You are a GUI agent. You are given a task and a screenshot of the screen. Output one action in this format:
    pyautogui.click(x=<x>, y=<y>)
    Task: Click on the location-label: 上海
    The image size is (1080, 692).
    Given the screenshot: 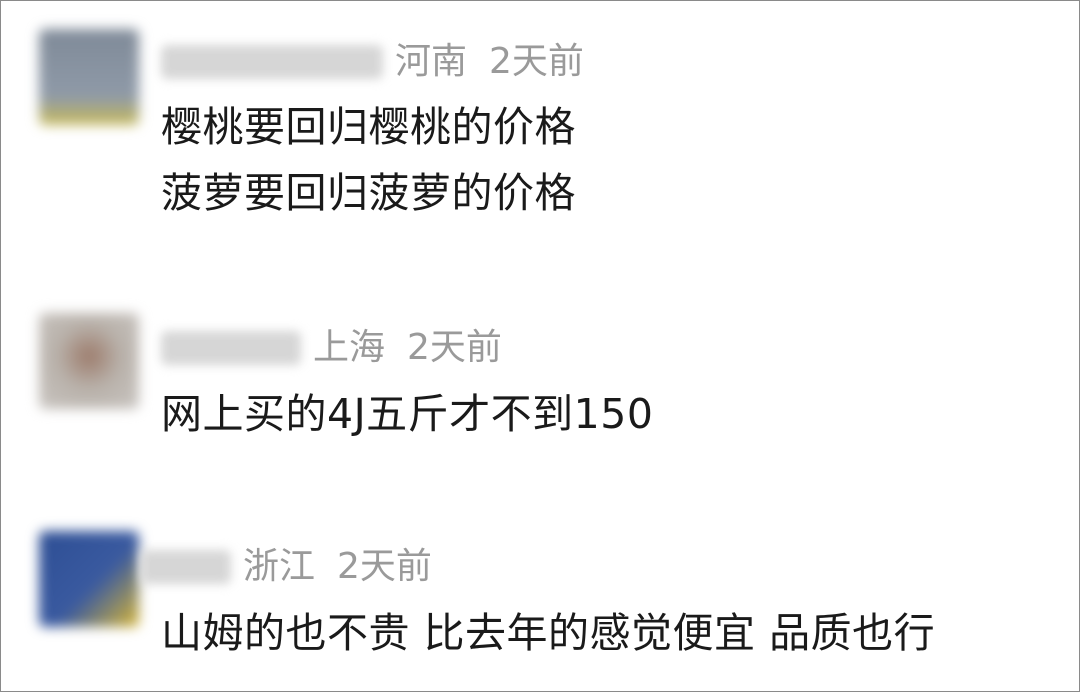 What is the action you would take?
    pyautogui.click(x=349, y=347)
    